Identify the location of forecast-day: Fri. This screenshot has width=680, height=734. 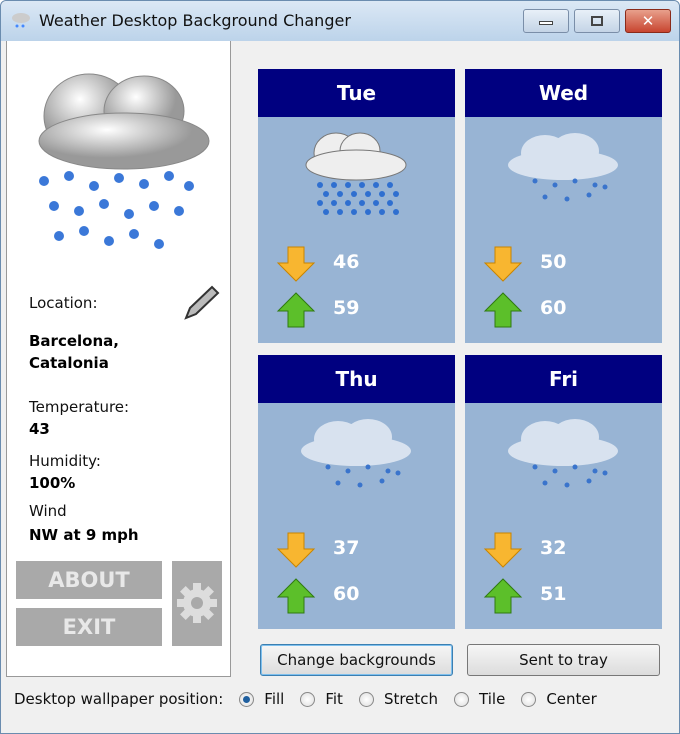
(563, 379).